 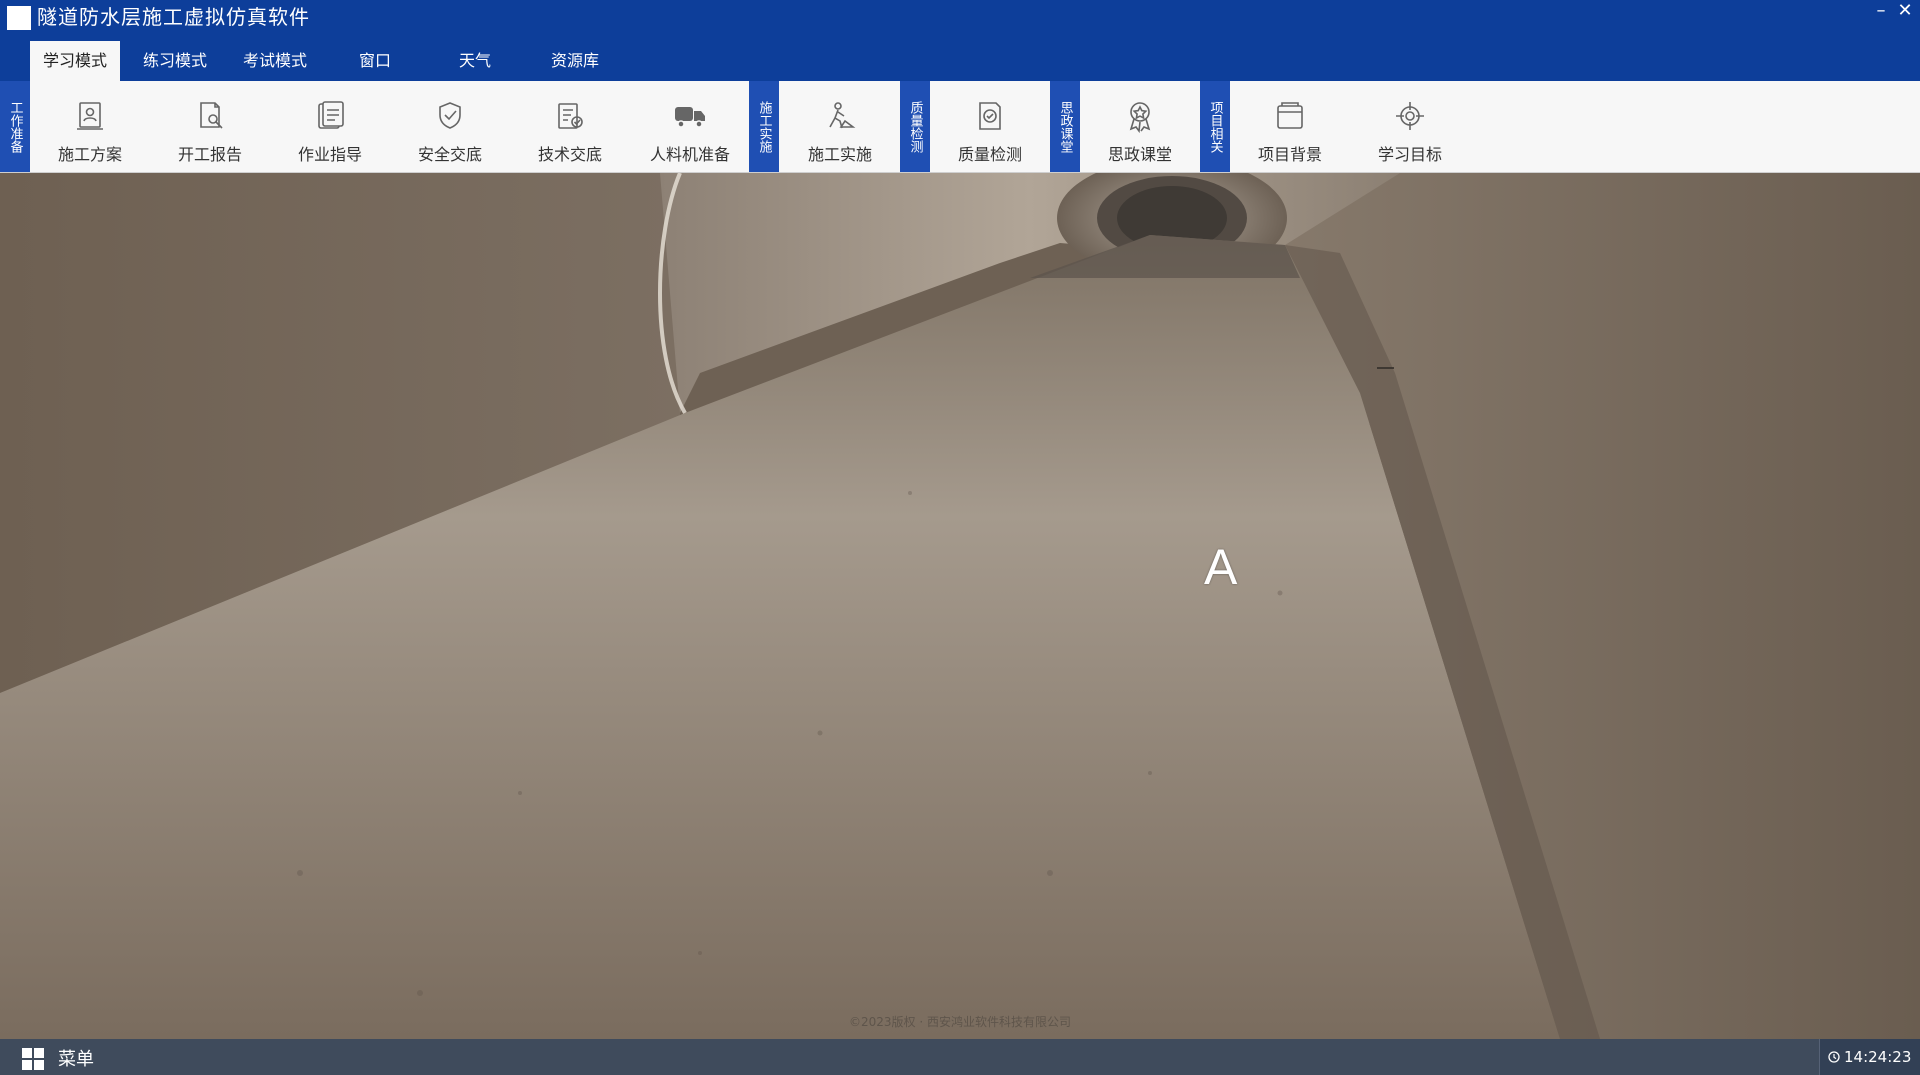 What do you see at coordinates (1834, 1057) in the screenshot?
I see `clock-icon` at bounding box center [1834, 1057].